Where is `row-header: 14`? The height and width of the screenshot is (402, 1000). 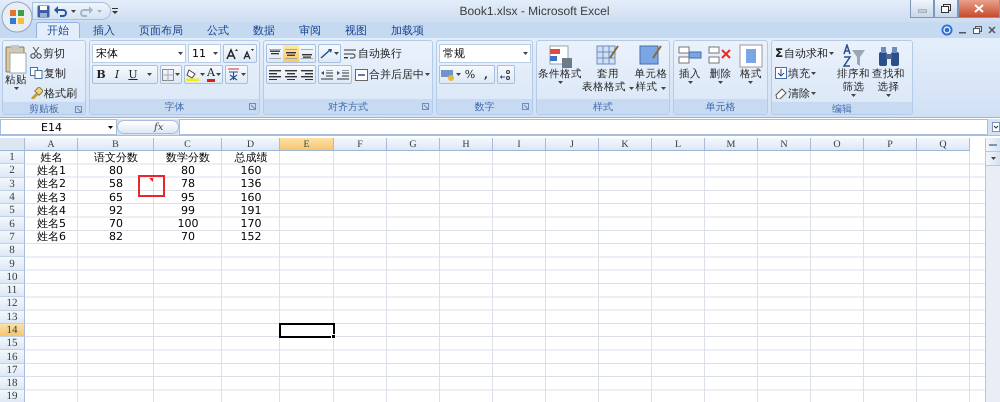
row-header: 14 is located at coordinates (12, 331).